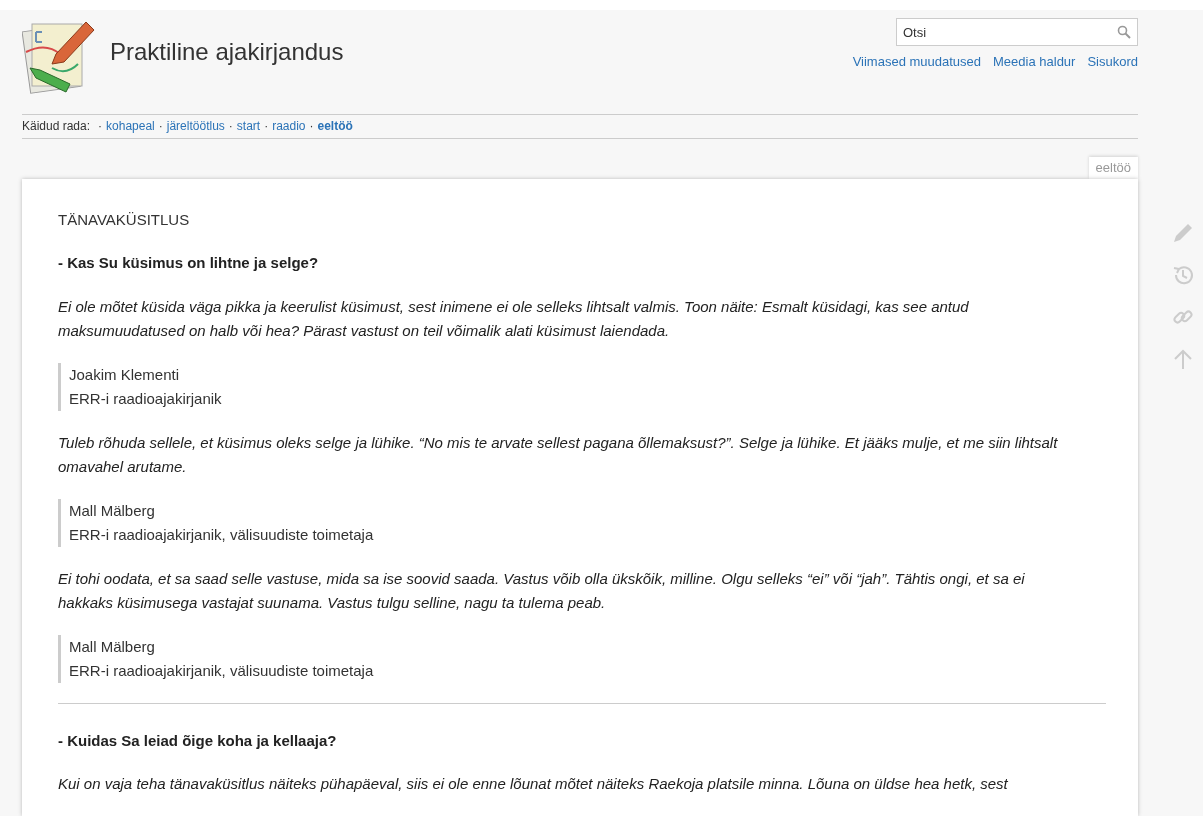  Describe the element at coordinates (227, 52) in the screenshot. I see `site-title: Praktiline ajakirjandus` at that location.